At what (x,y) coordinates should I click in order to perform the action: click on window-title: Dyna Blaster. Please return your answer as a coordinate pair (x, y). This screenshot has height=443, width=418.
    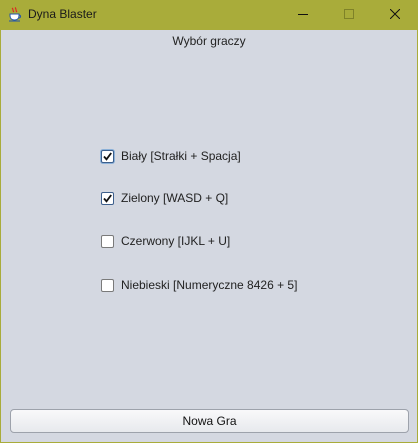
    Looking at the image, I should click on (62, 14).